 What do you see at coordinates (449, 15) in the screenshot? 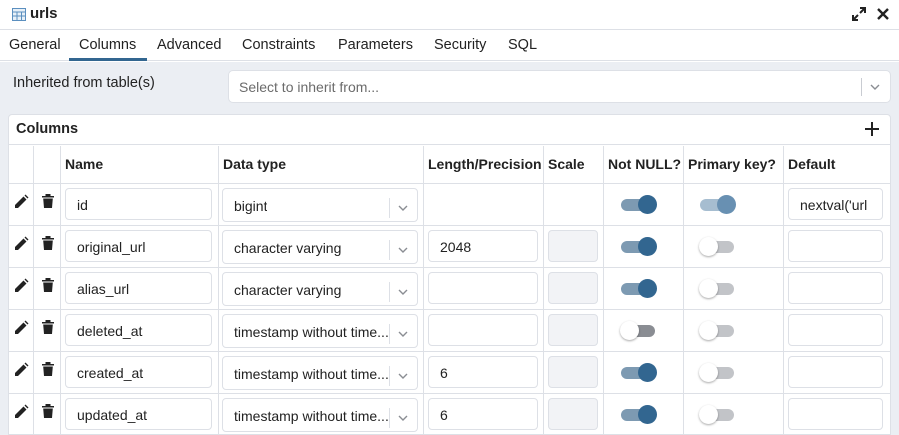
I see `dialog-titlebar: urls` at bounding box center [449, 15].